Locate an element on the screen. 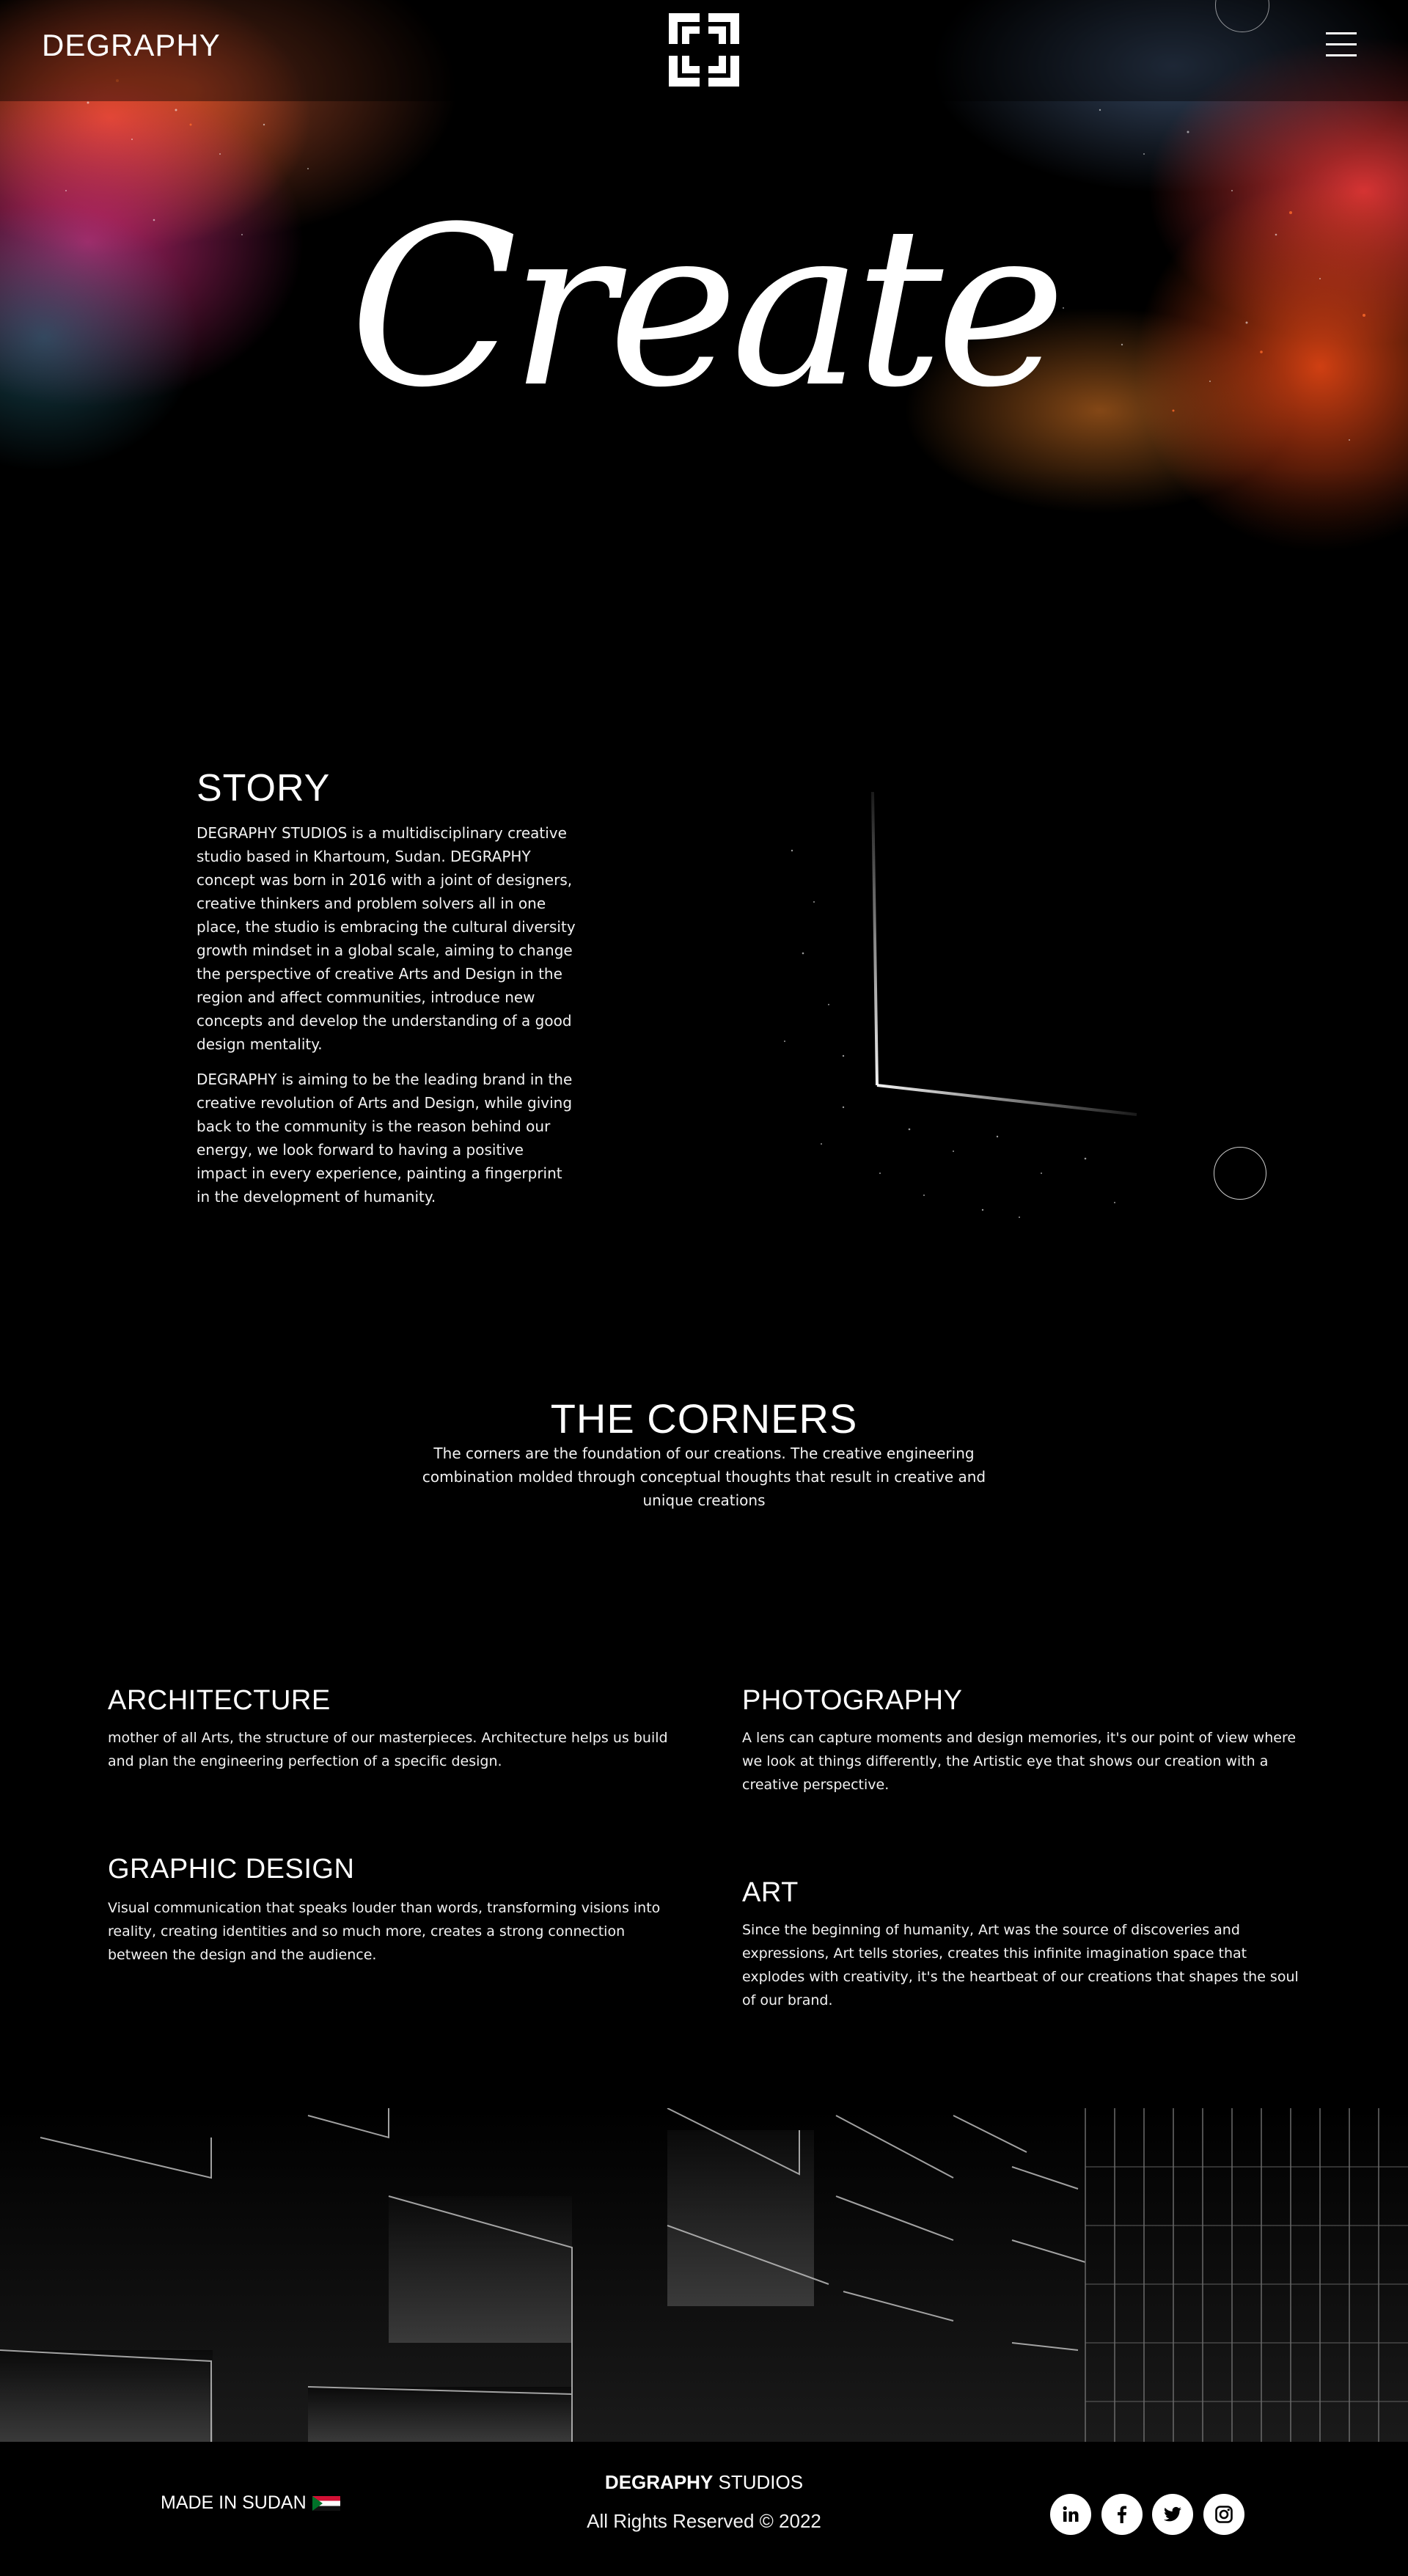 This screenshot has height=2576, width=1408. twitter-icon is located at coordinates (1172, 2515).